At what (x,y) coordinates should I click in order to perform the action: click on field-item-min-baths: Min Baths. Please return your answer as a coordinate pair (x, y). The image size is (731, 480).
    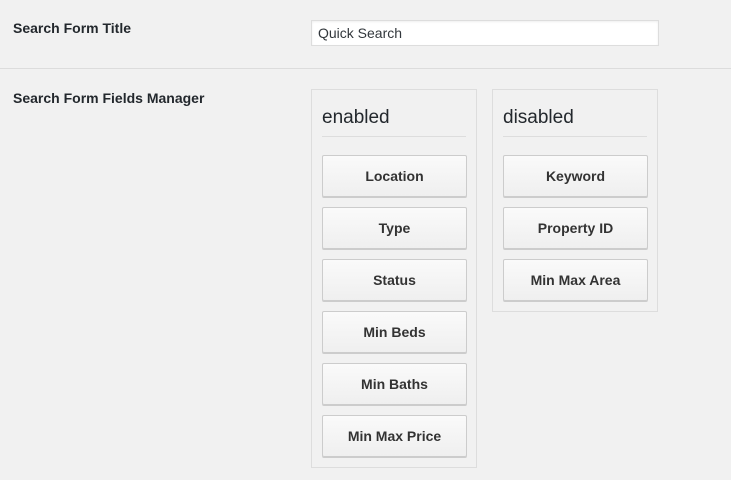
    Looking at the image, I should click on (394, 384).